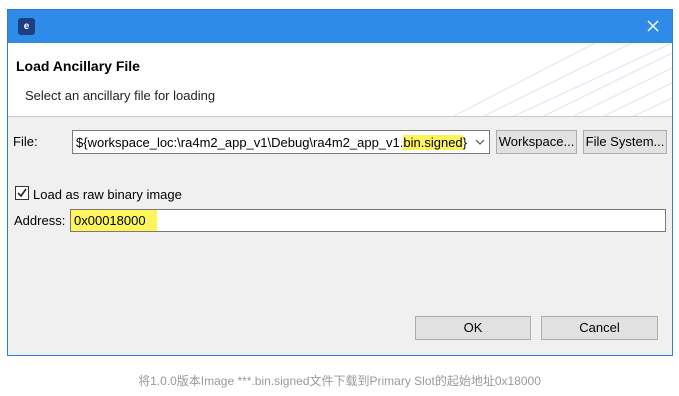 Image resolution: width=679 pixels, height=396 pixels. What do you see at coordinates (480, 142) in the screenshot?
I see `chevron-down-icon` at bounding box center [480, 142].